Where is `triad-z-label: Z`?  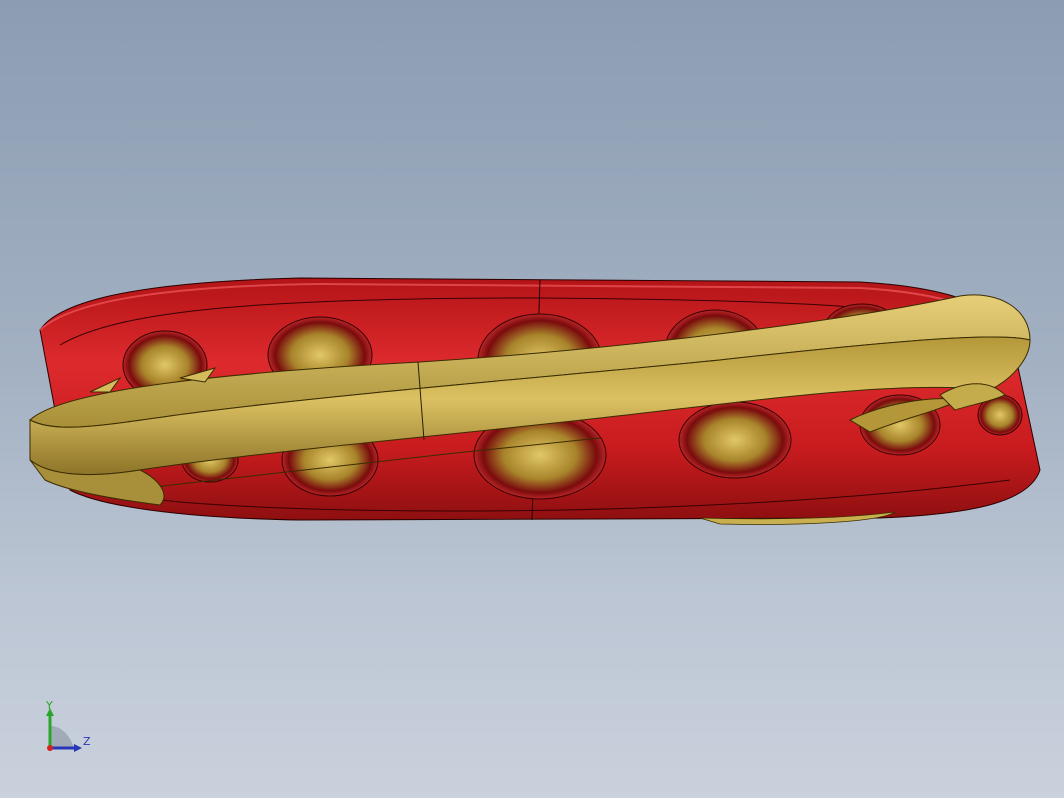
triad-z-label: Z is located at coordinates (87, 741).